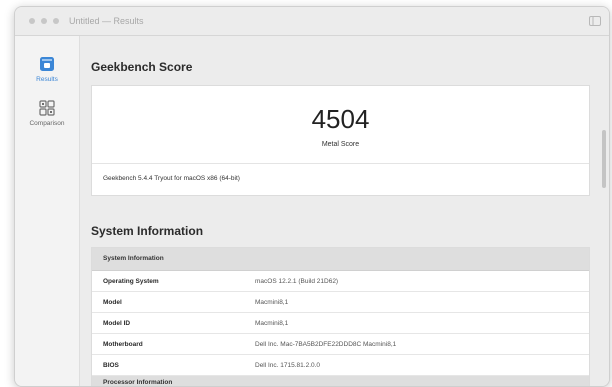 The image size is (612, 387). I want to click on row-label: Motherboard, so click(123, 344).